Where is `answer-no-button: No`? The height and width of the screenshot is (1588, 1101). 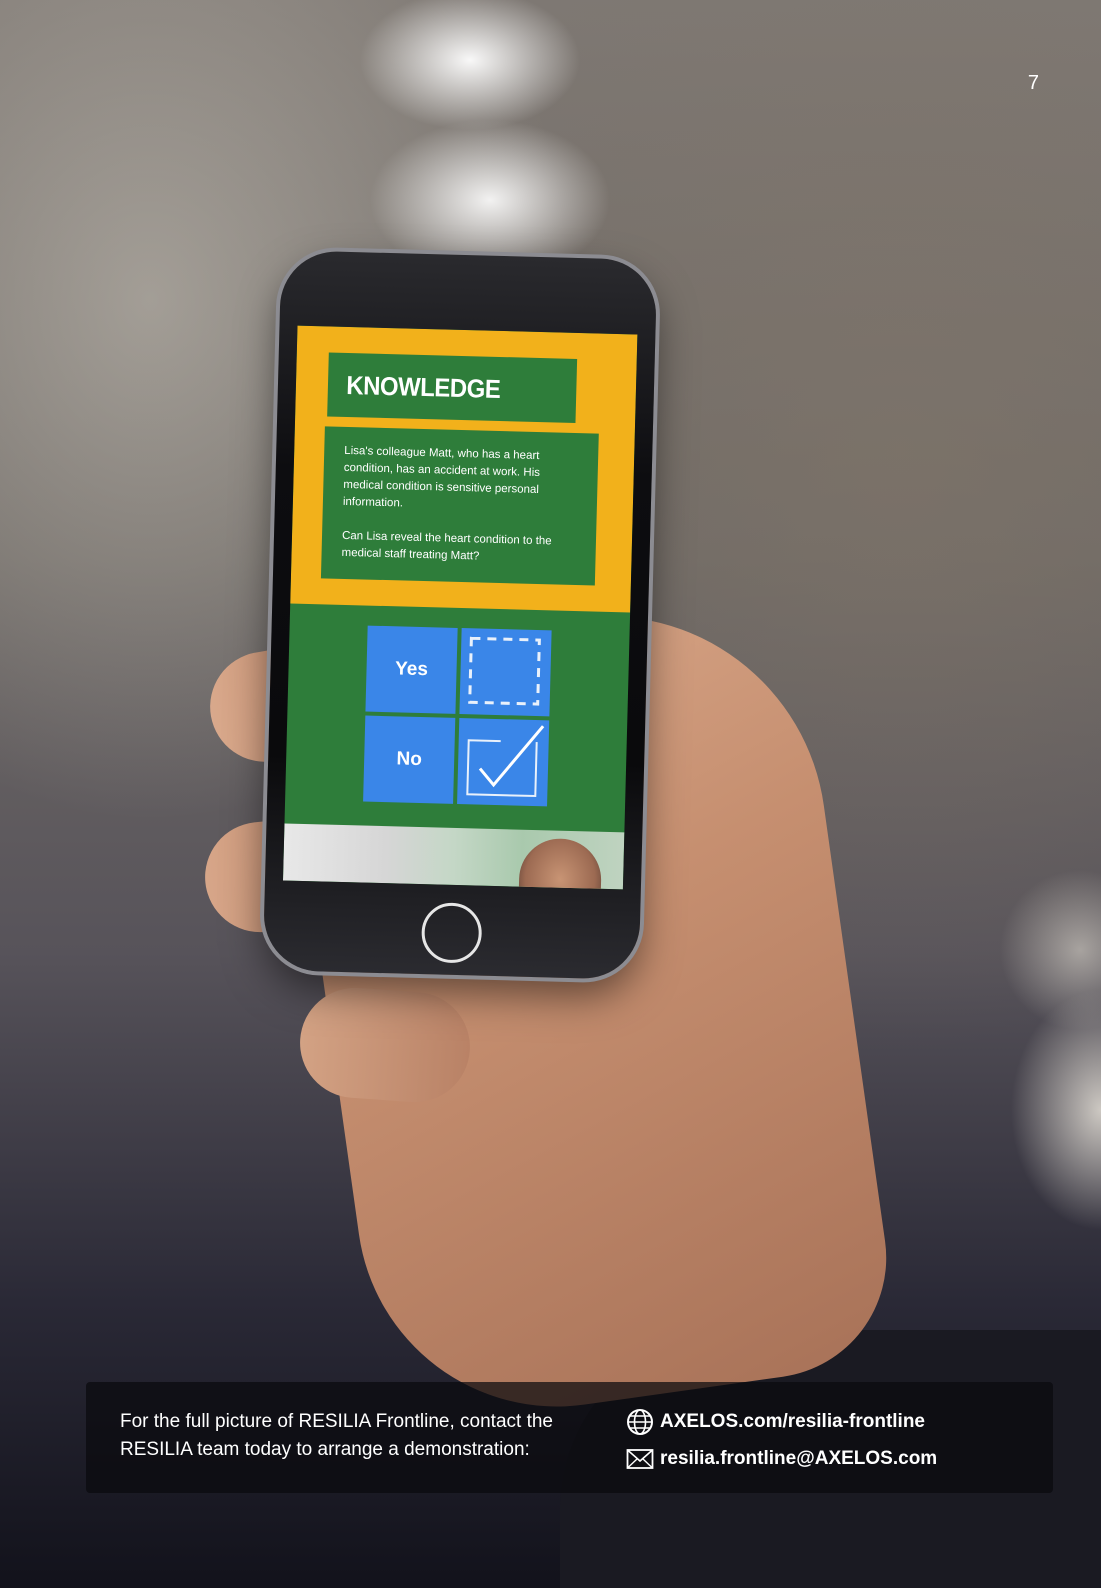
answer-no-button: No is located at coordinates (409, 759).